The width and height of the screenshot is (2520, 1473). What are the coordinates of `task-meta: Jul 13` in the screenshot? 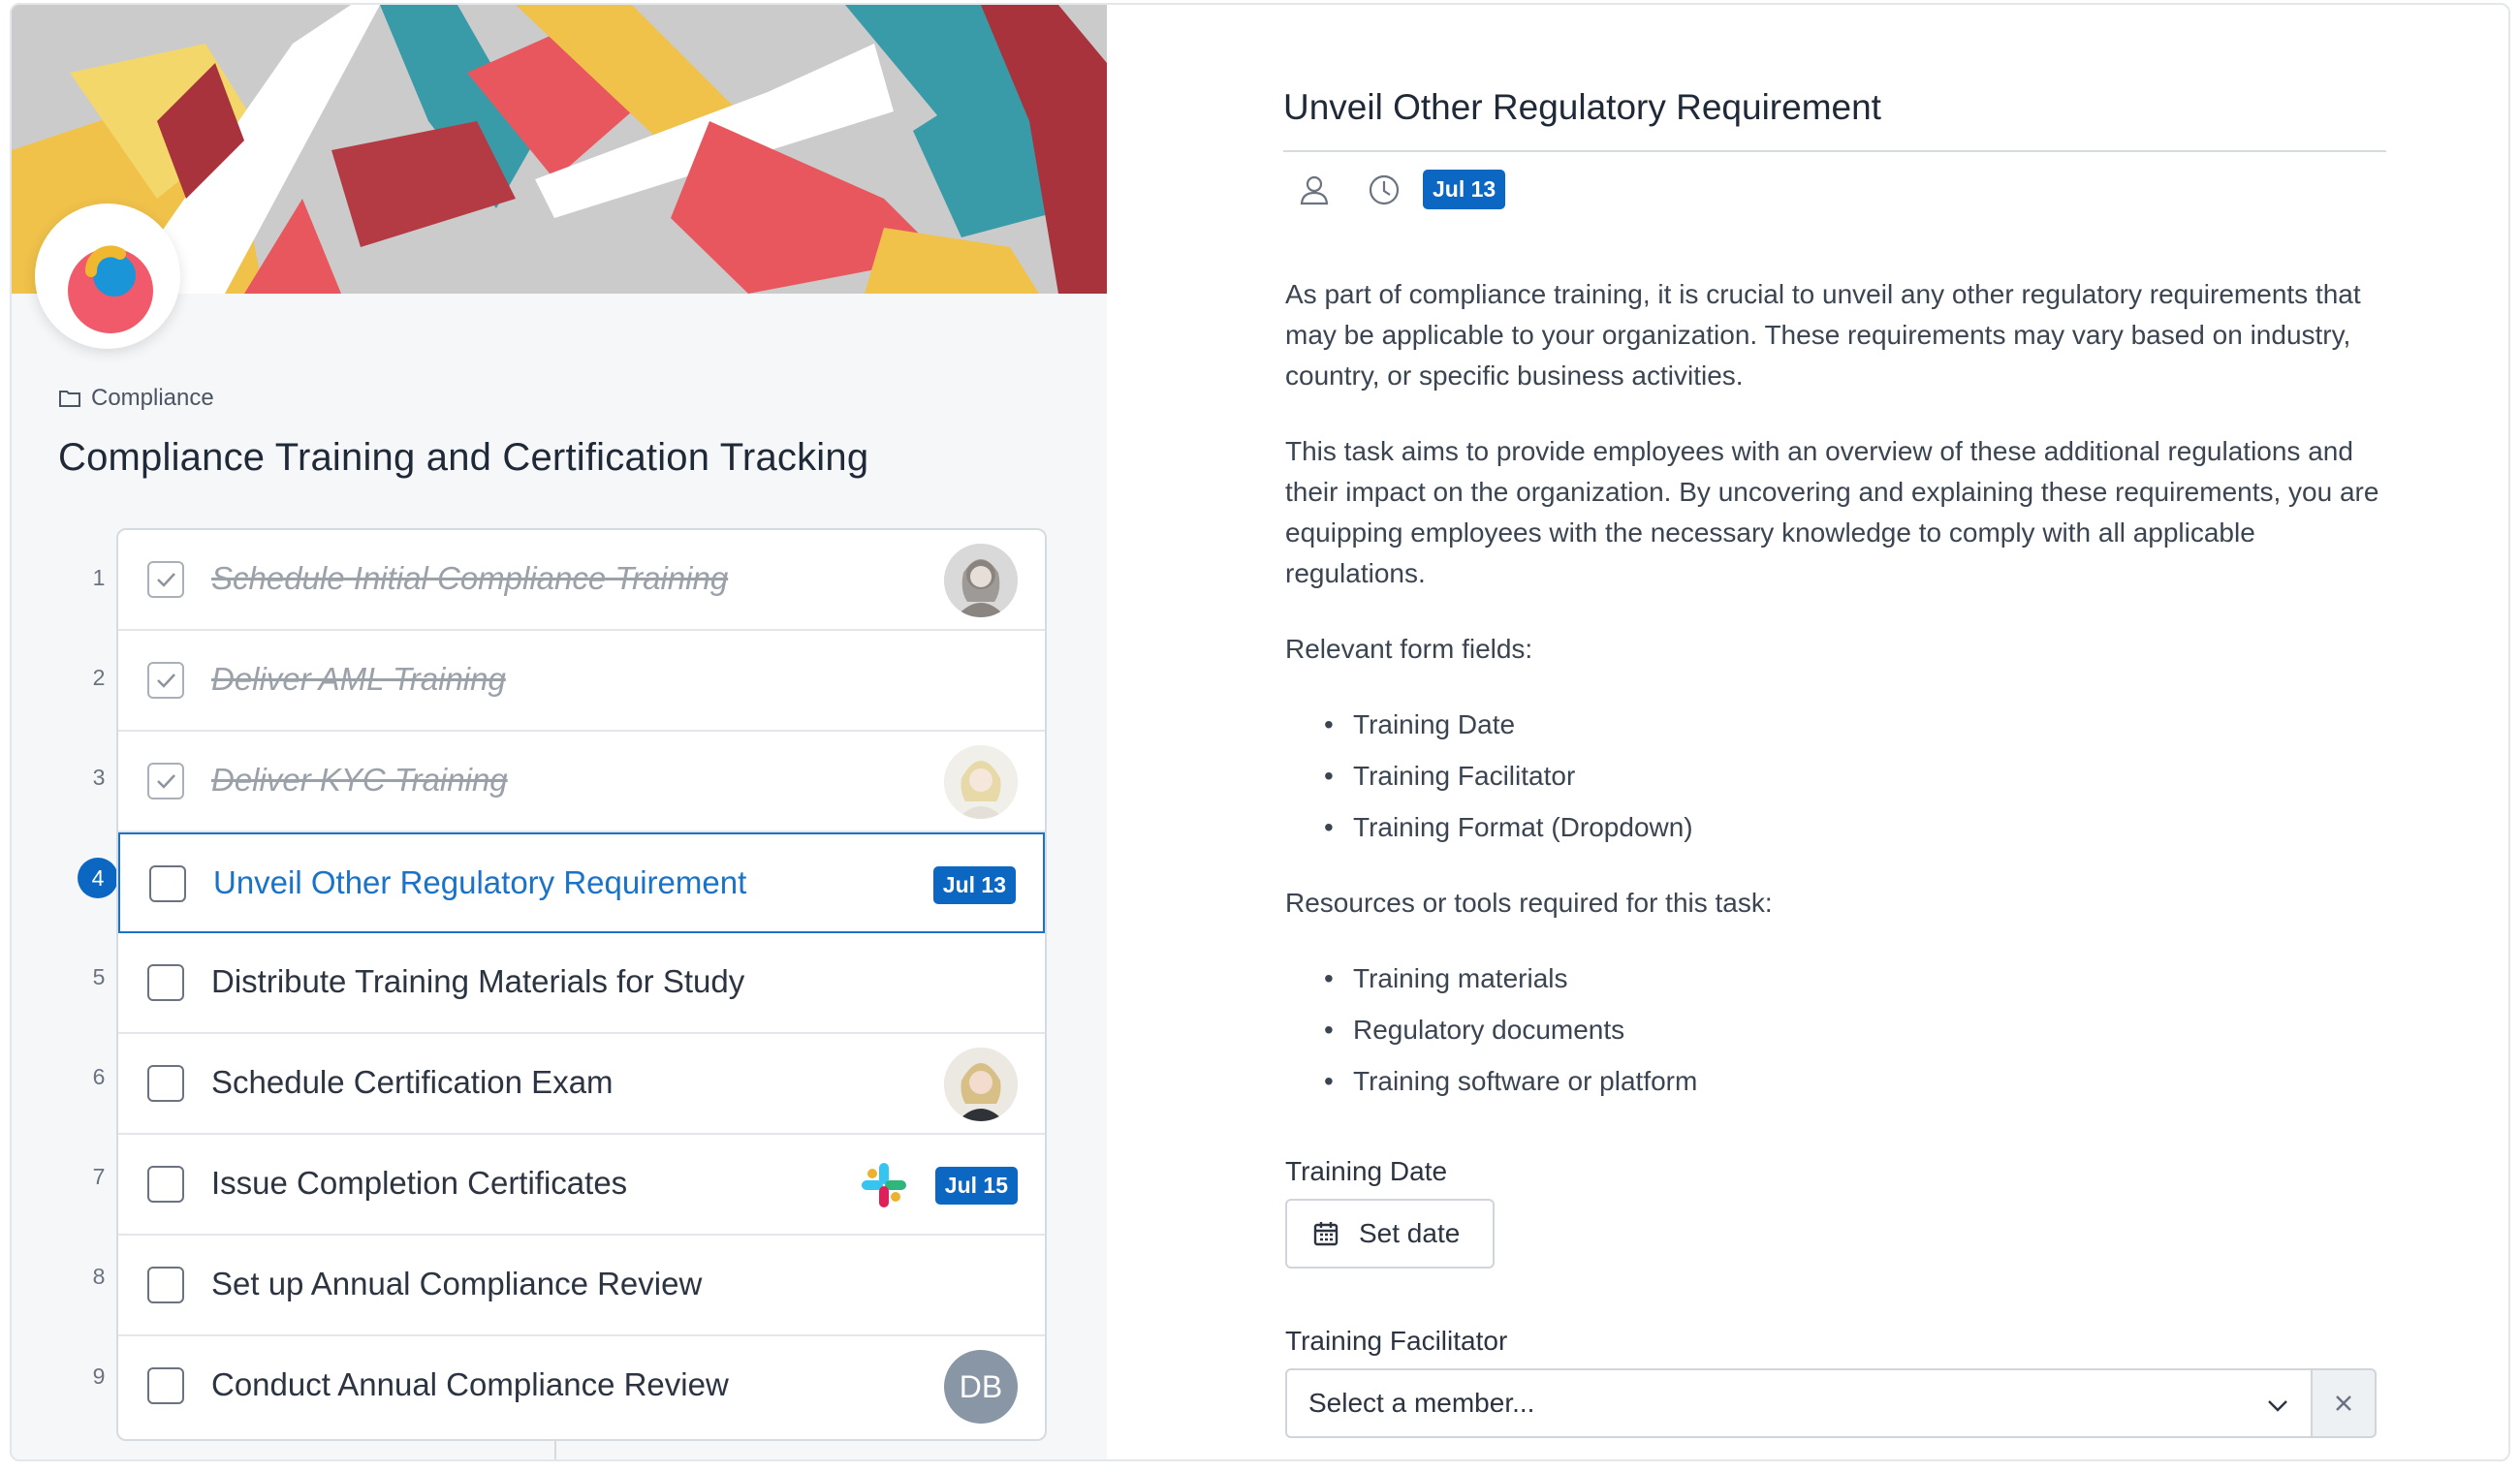 It's located at (1401, 189).